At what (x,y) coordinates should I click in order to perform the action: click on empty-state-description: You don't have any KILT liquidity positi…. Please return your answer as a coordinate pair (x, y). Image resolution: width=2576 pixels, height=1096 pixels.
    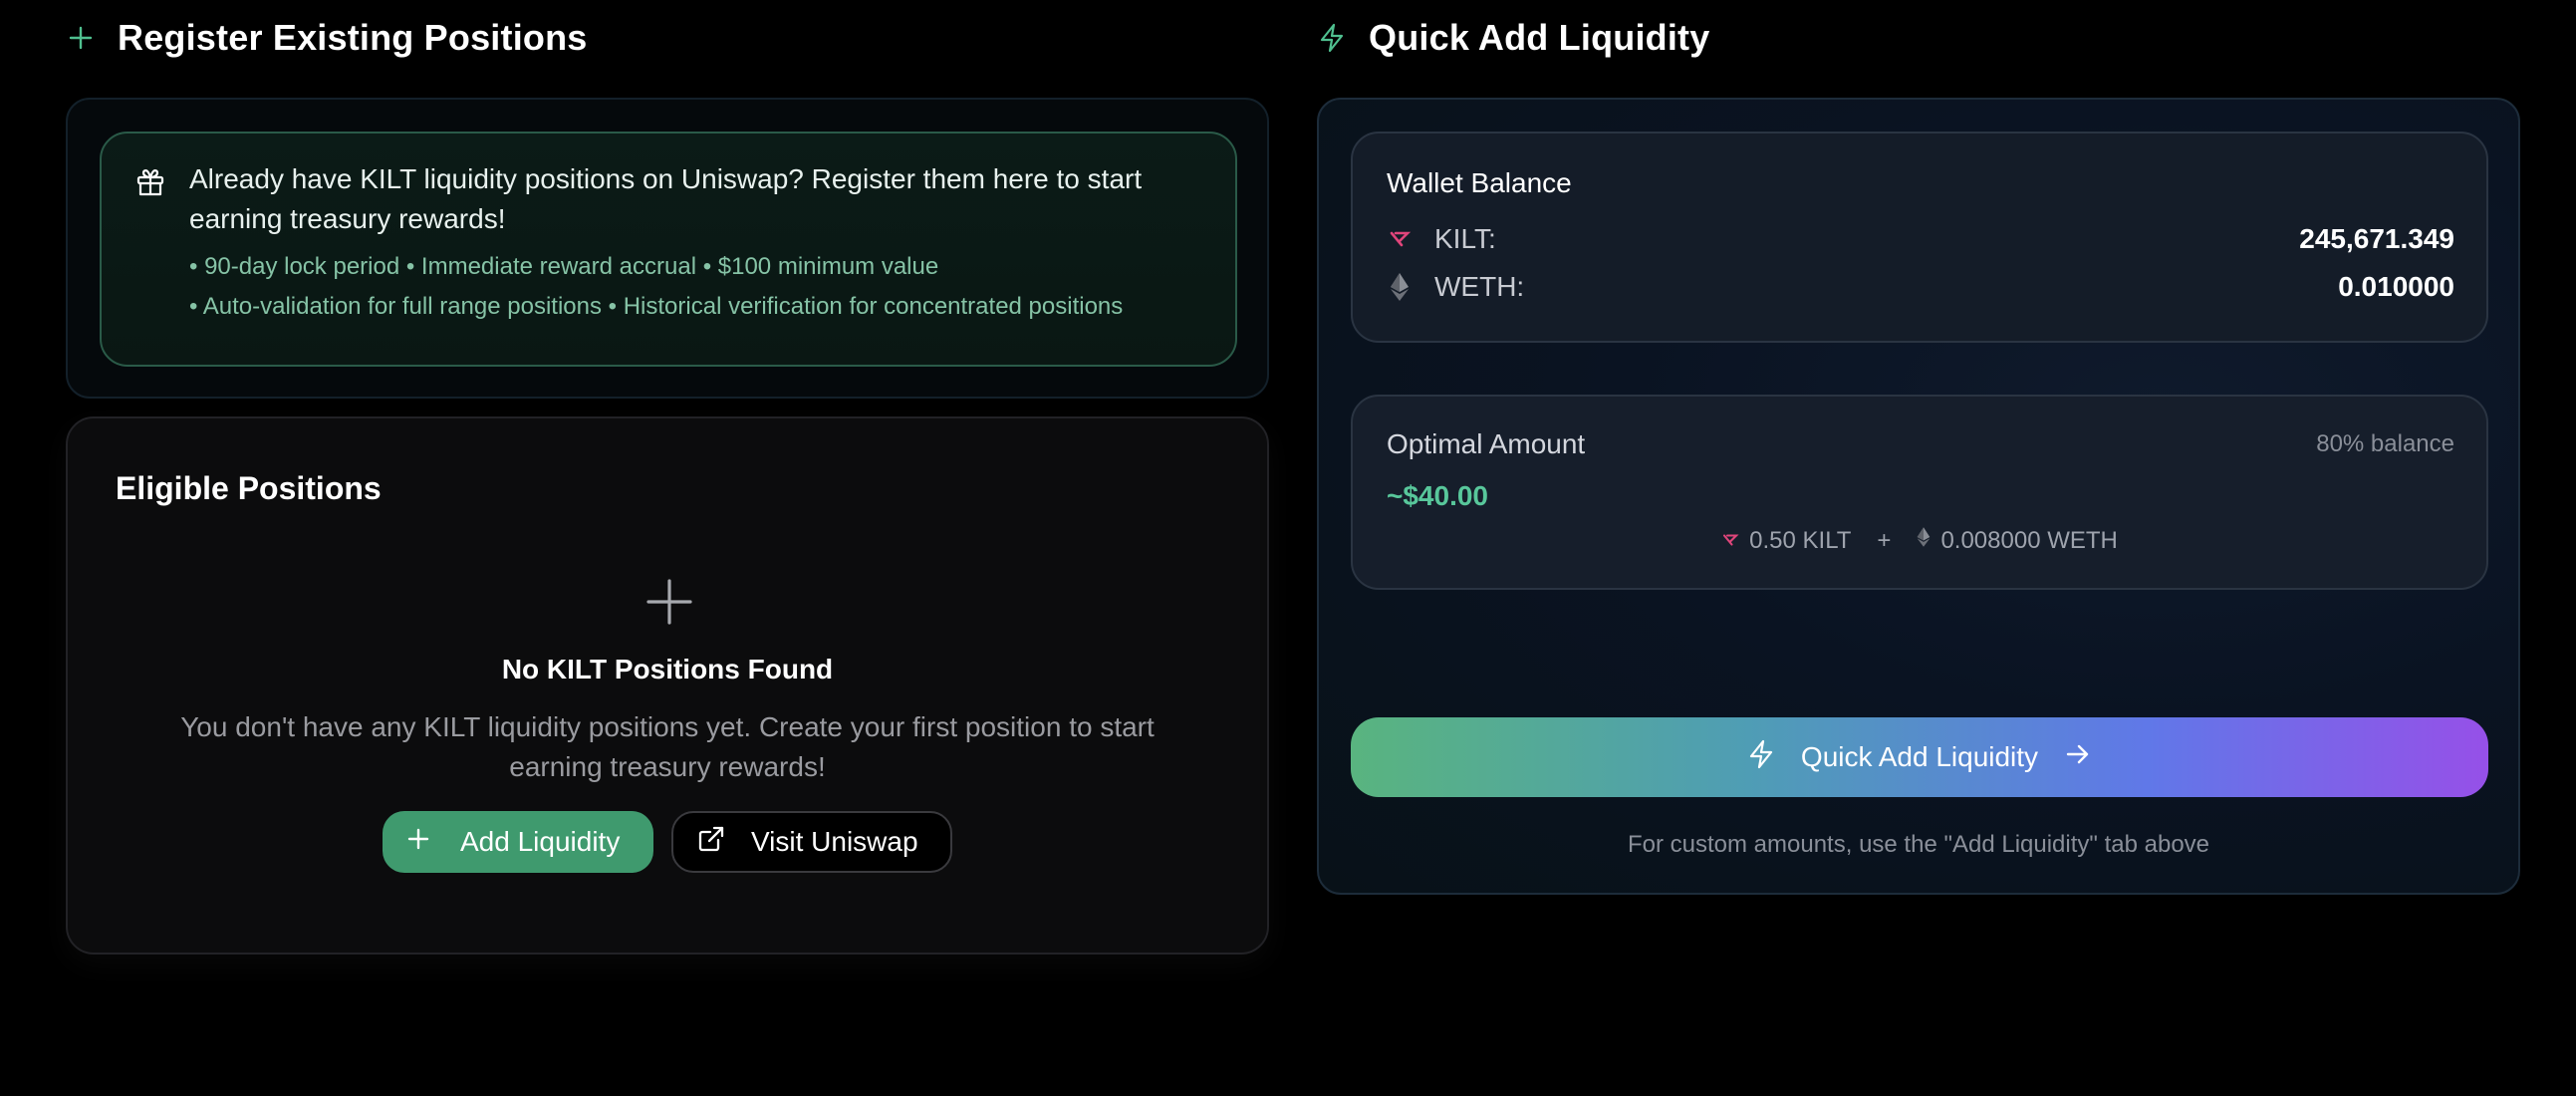
    Looking at the image, I should click on (667, 746).